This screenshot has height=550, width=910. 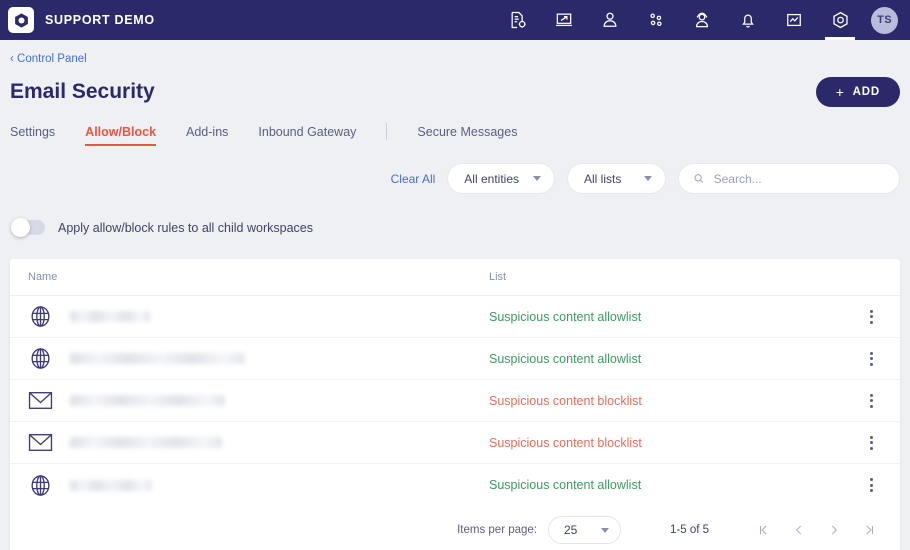 What do you see at coordinates (43, 277) in the screenshot?
I see `column-header-name: Name` at bounding box center [43, 277].